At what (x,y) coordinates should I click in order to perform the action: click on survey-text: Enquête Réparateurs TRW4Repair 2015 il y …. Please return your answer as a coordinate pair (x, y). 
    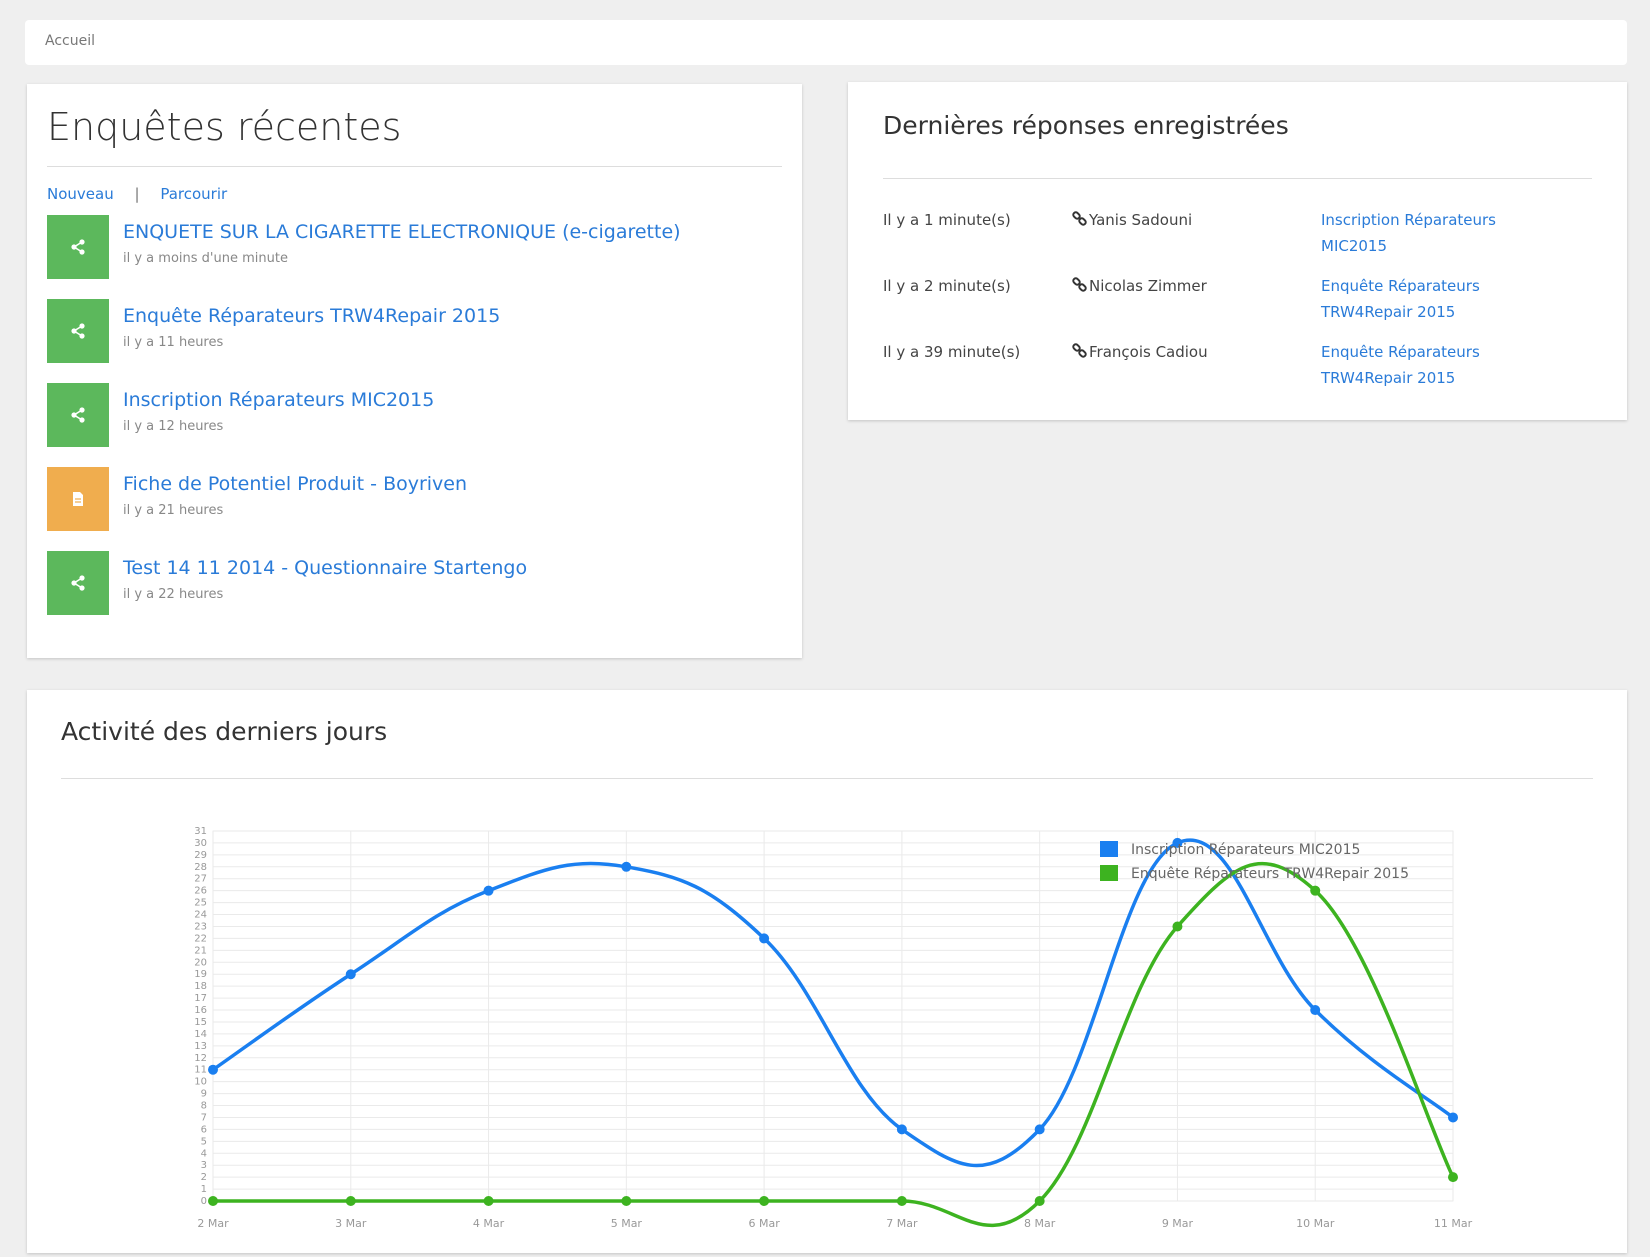
    Looking at the image, I should click on (311, 324).